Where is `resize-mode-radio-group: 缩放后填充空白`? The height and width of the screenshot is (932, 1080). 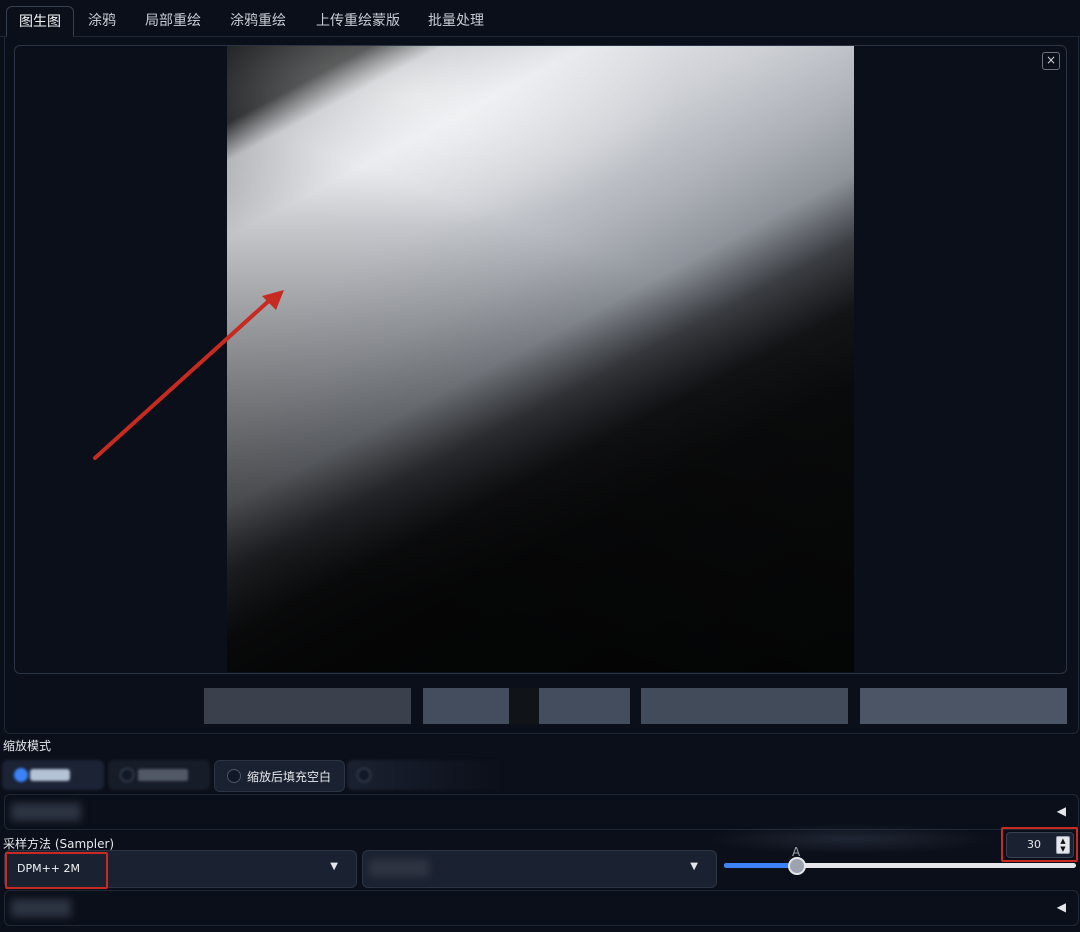
resize-mode-radio-group: 缩放后填充空白 is located at coordinates (252, 776).